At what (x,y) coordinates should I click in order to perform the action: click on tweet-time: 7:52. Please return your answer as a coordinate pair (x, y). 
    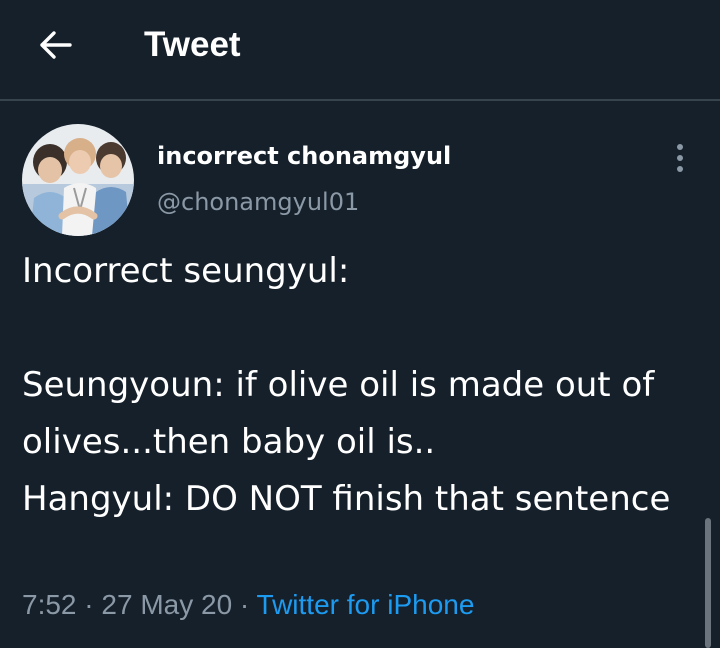
    Looking at the image, I should click on (49, 604).